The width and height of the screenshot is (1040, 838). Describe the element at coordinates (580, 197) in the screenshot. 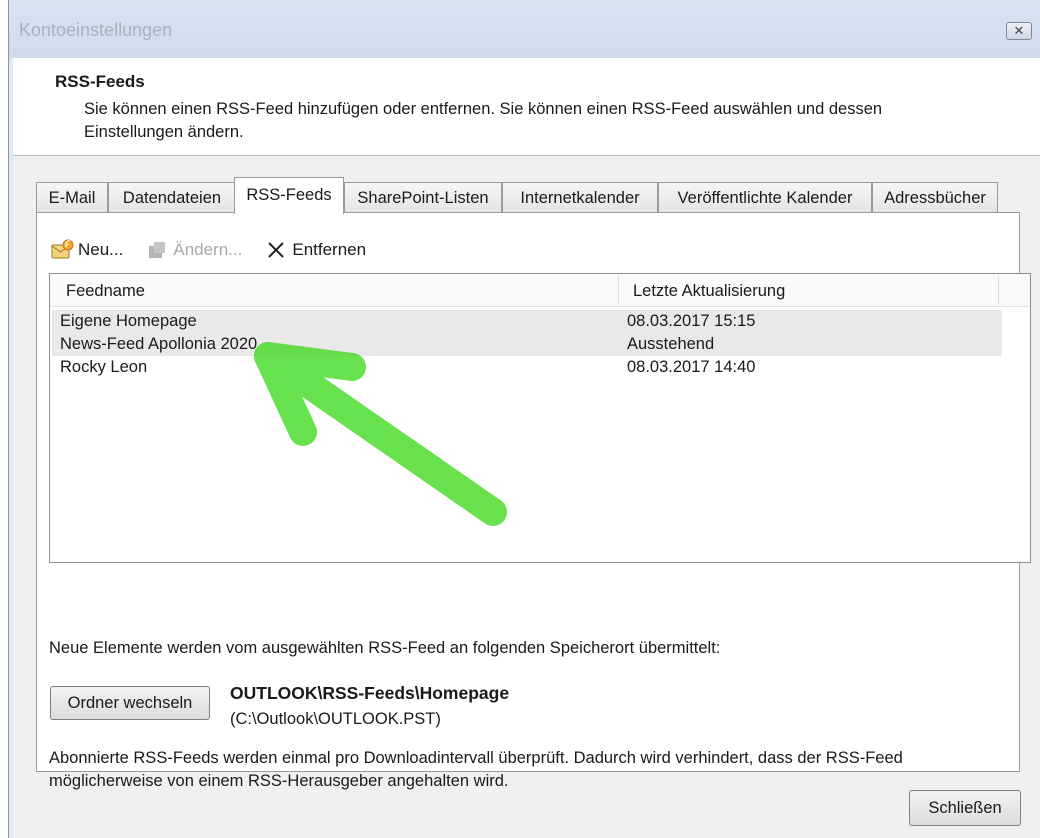

I see `tab-internet-calendars: Internetkalender` at that location.